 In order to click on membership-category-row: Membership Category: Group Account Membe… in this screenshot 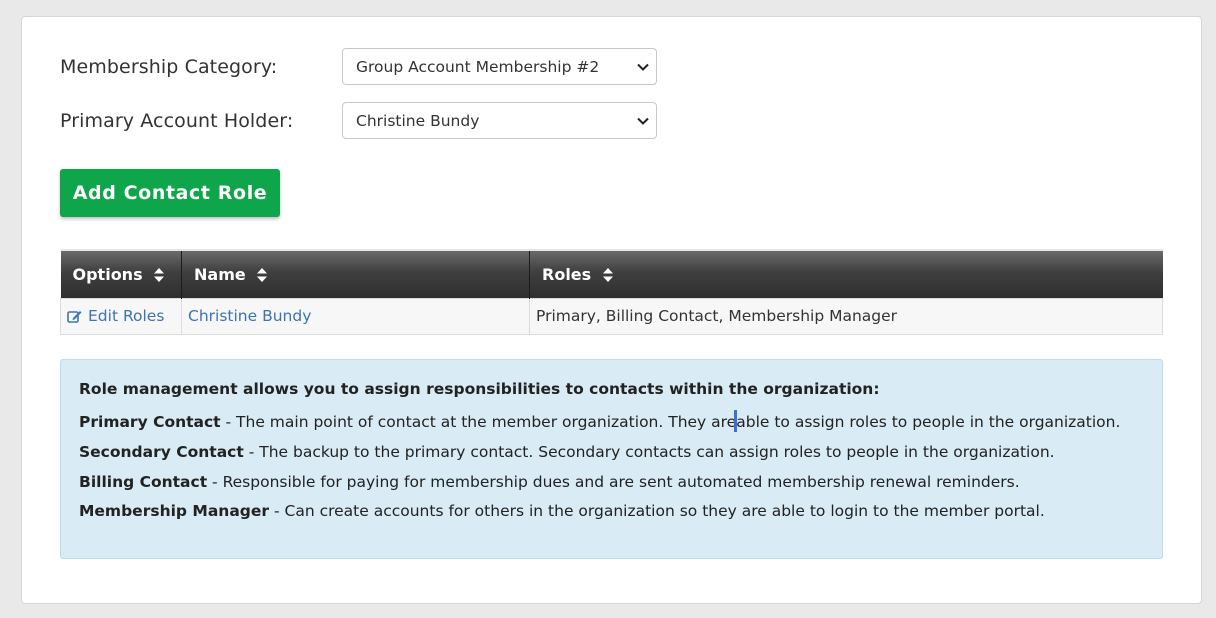, I will do `click(358, 66)`.